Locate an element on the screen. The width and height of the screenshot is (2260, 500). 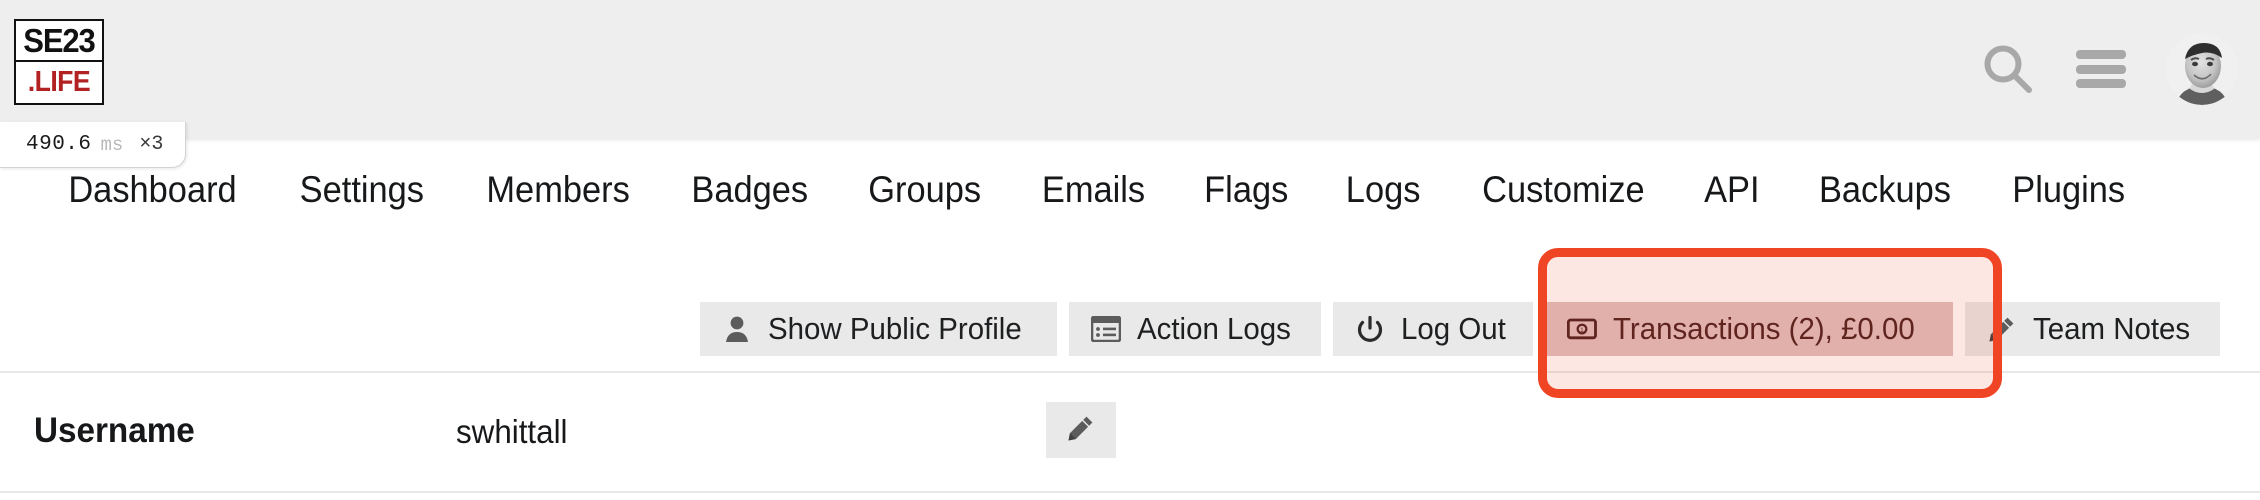
list-window-icon is located at coordinates (1106, 329).